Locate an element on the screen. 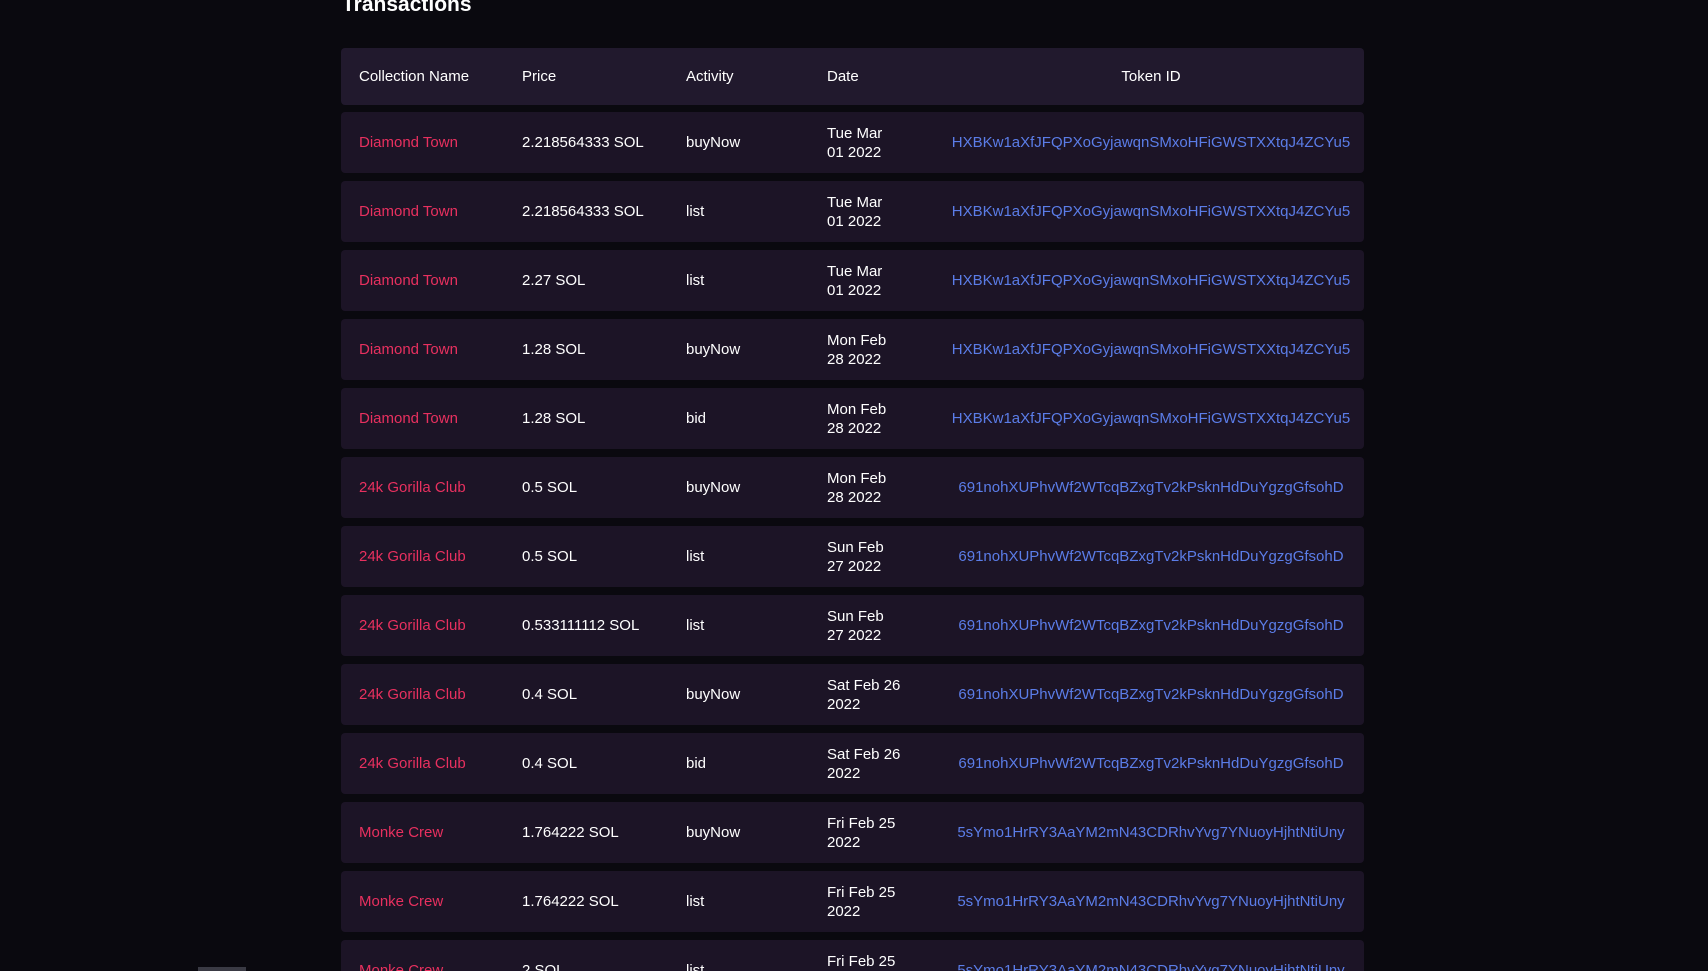 This screenshot has height=971, width=1708. header-token-id: Token ID is located at coordinates (1151, 76).